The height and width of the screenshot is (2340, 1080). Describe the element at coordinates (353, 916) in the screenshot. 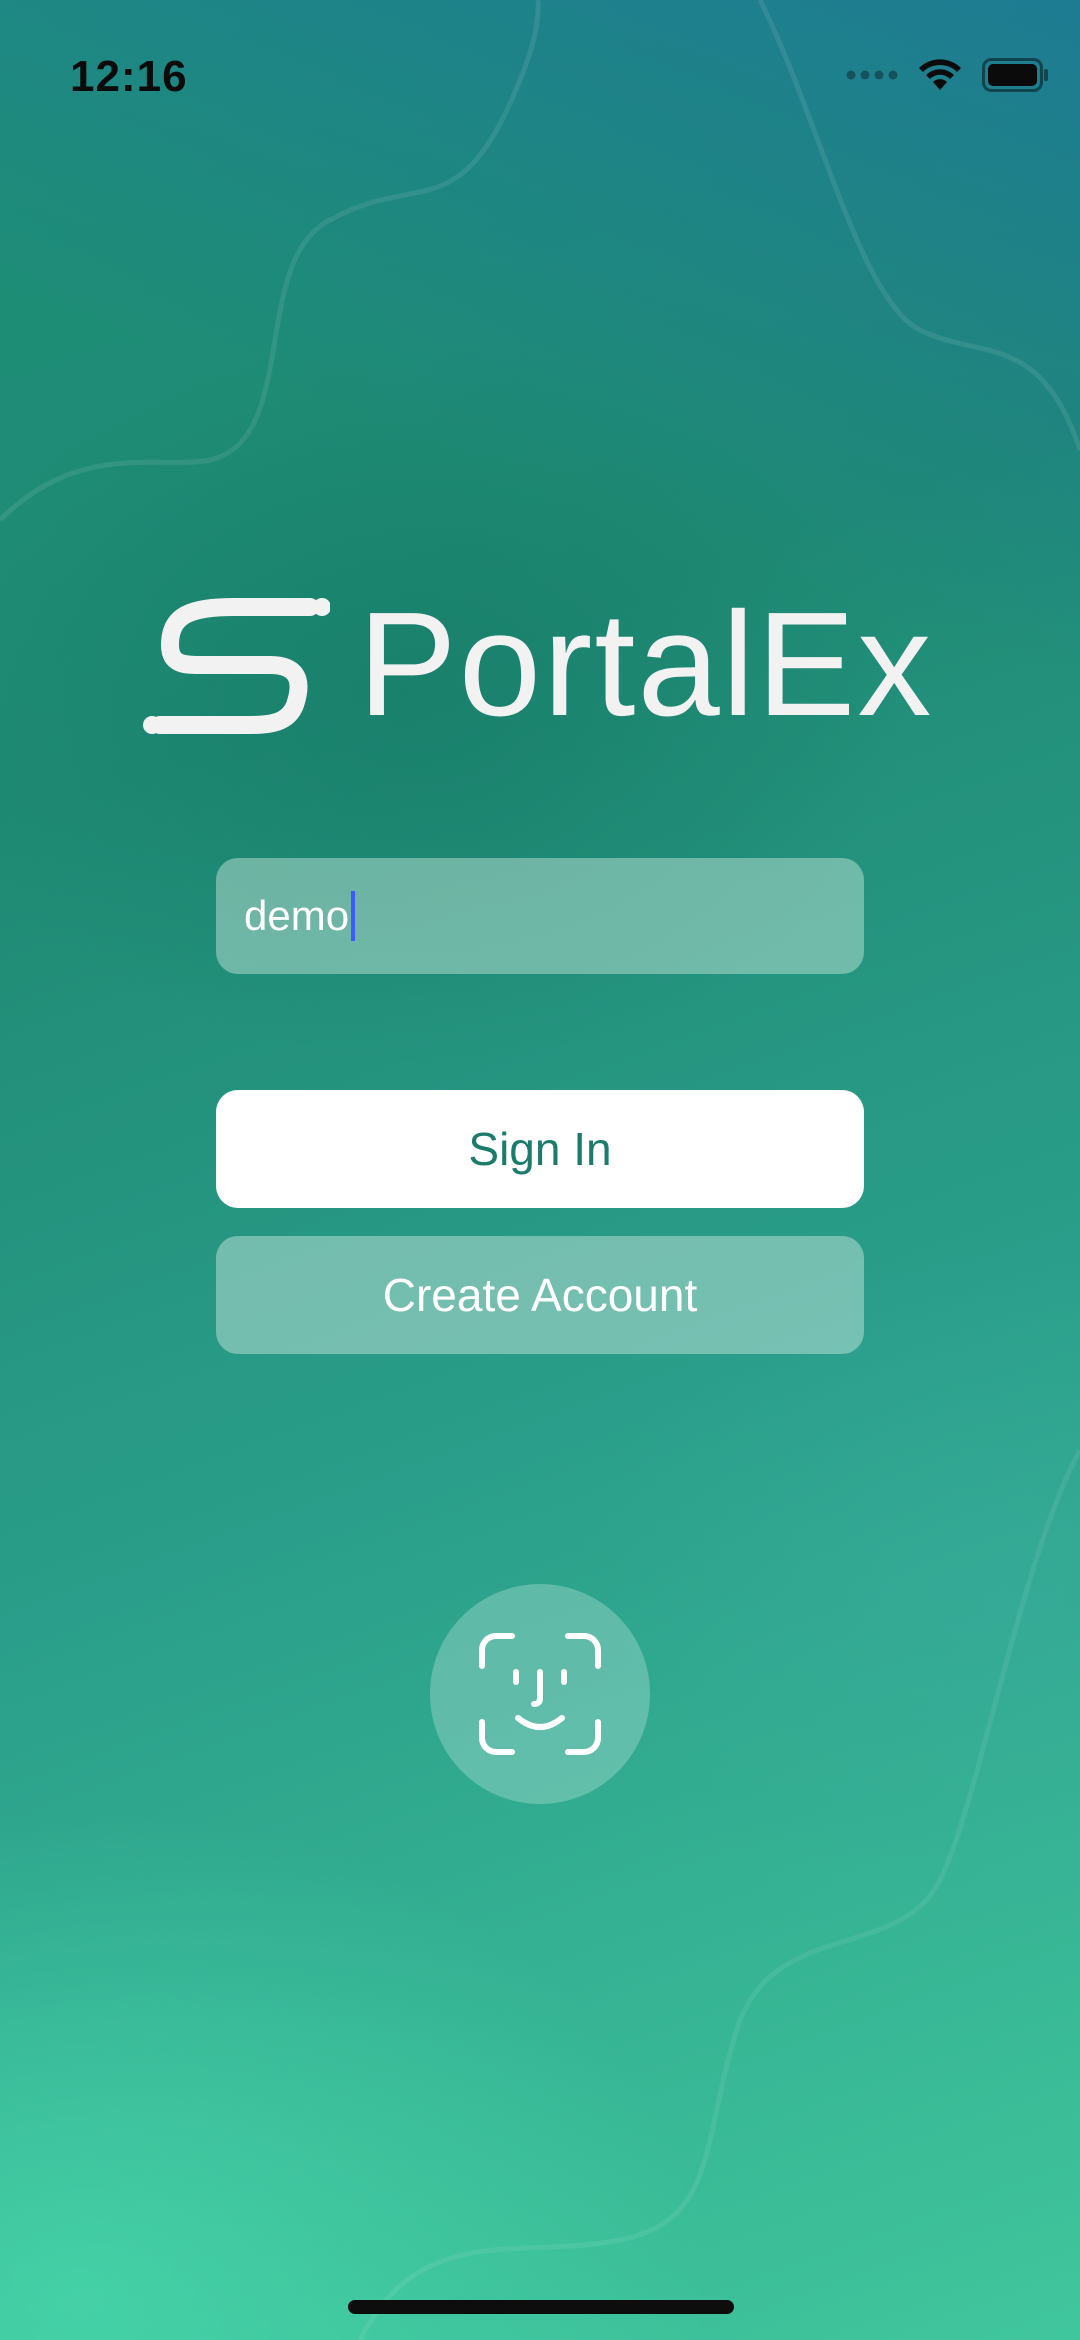

I see `text-caret` at that location.